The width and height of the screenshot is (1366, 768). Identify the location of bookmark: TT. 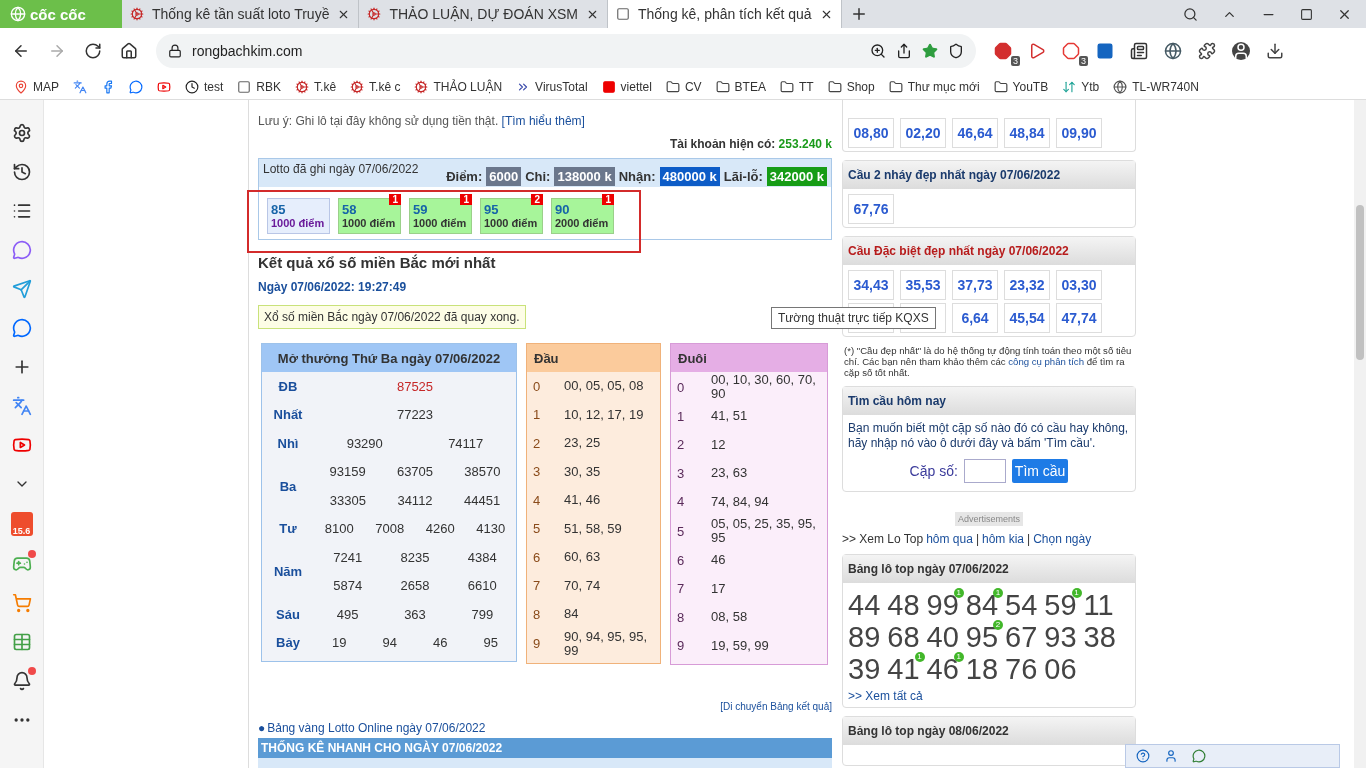
(796, 86).